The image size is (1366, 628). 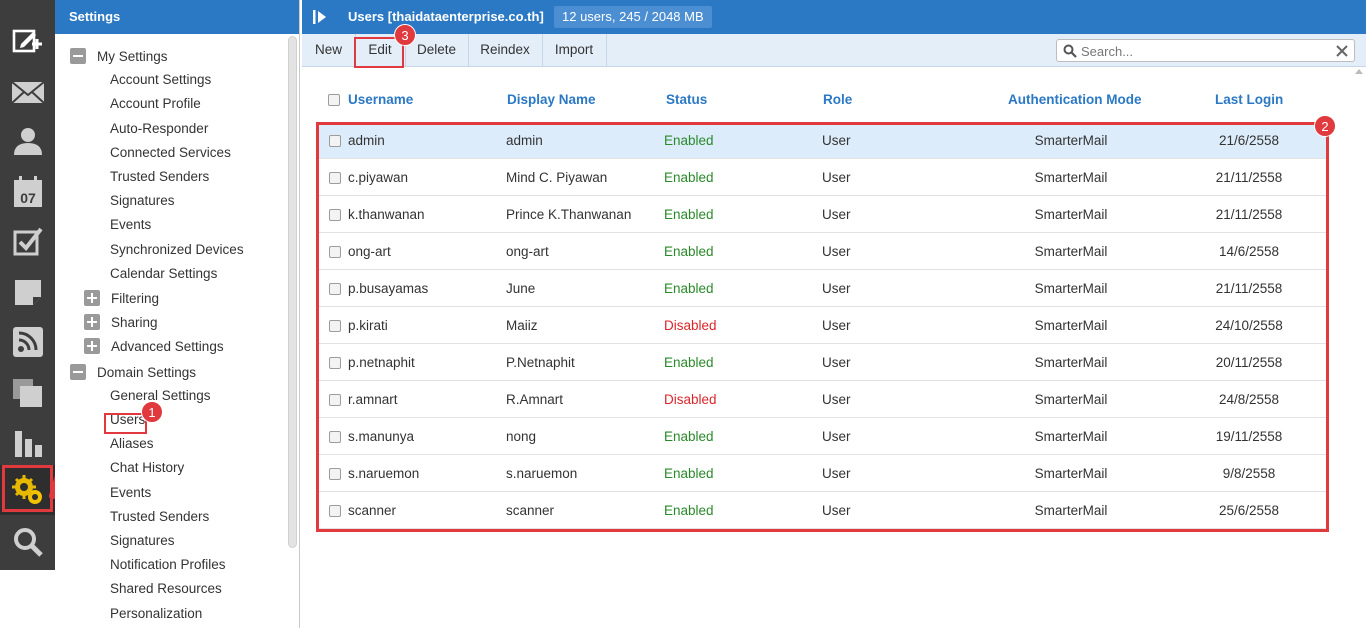 I want to click on tree-item: Shared Resources, so click(x=166, y=588).